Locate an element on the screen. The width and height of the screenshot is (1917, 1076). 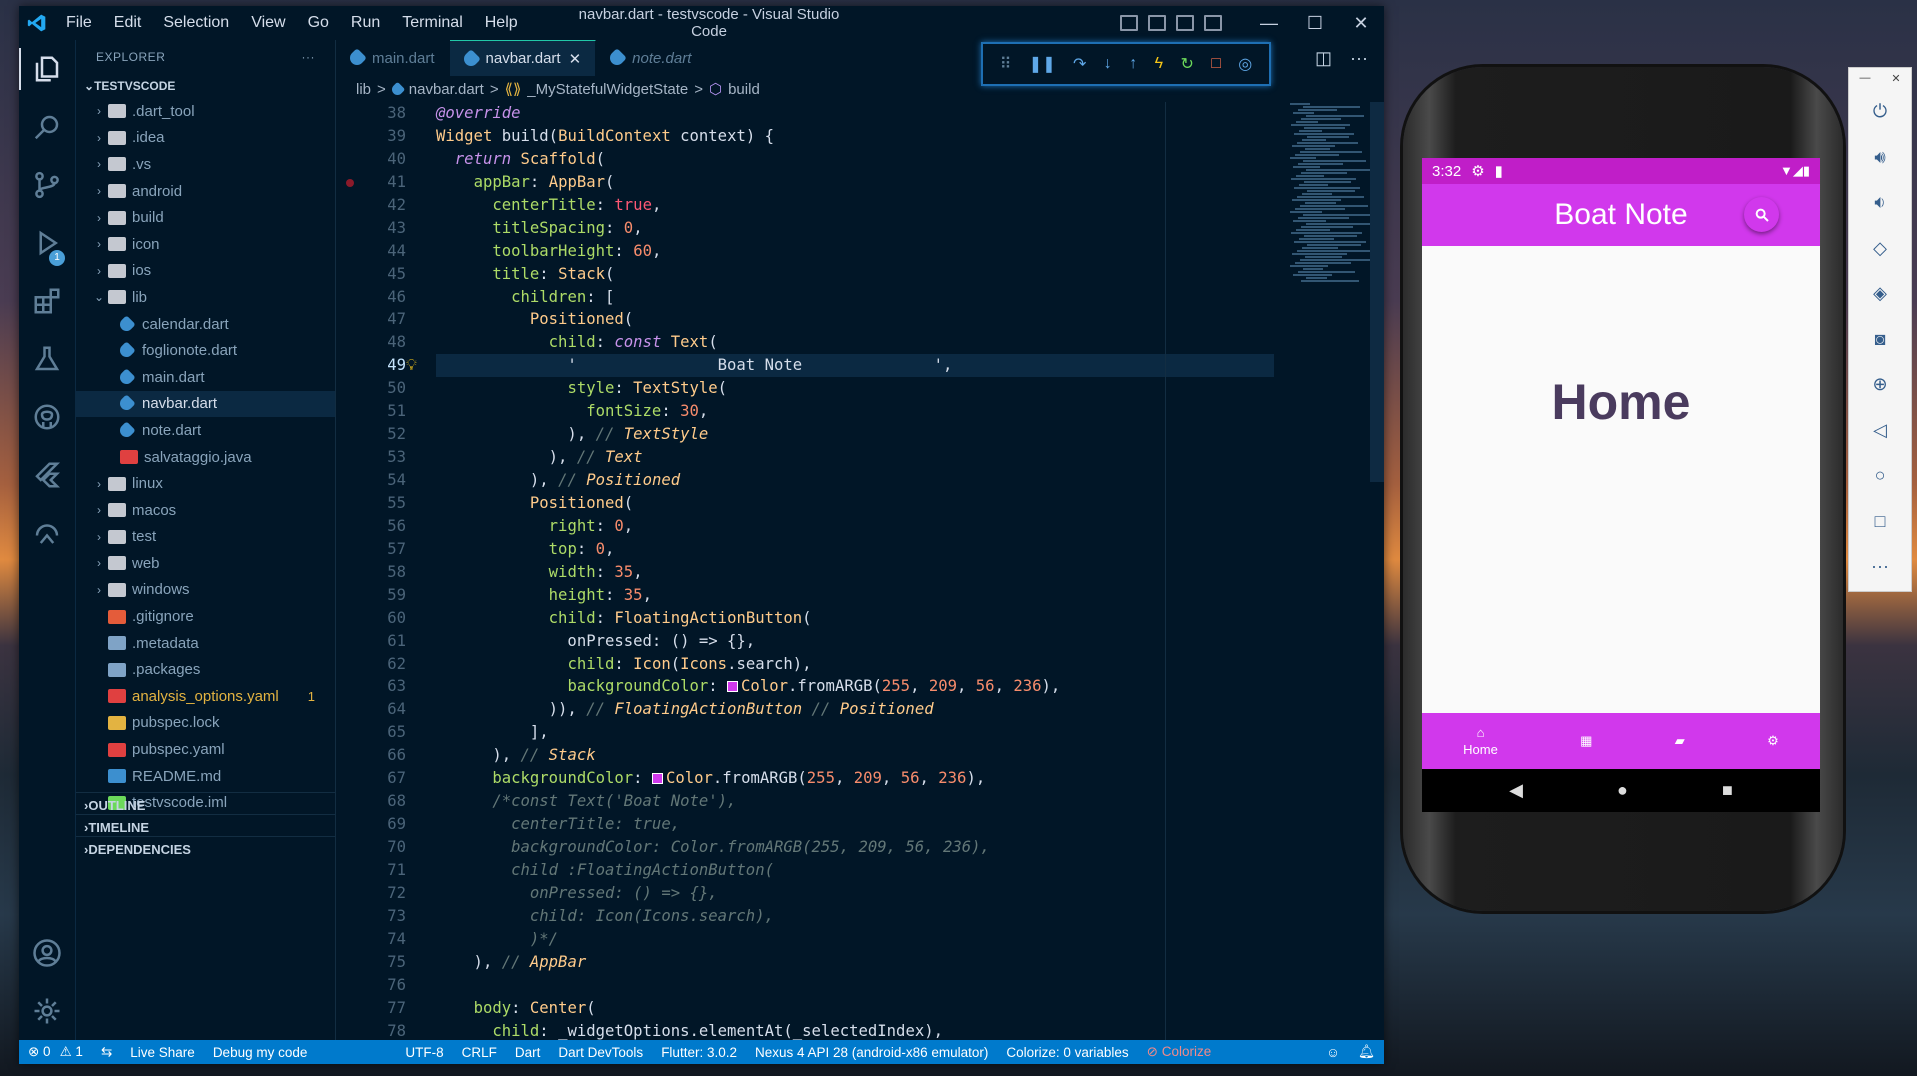
debug-target-icon: ⇆ is located at coordinates (106, 1052).